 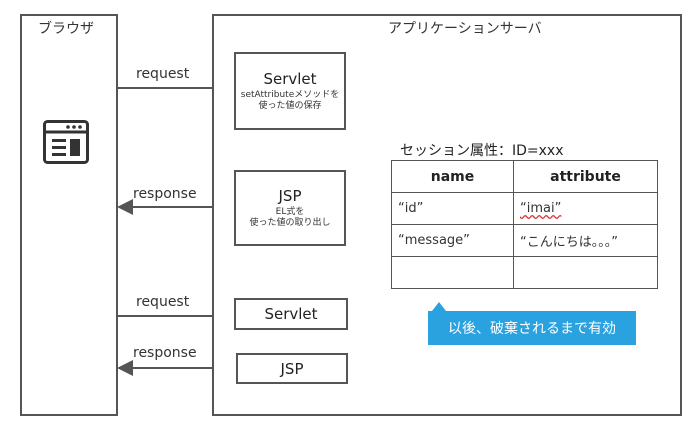 I want to click on browser-title: ブラウザ, so click(x=66, y=29).